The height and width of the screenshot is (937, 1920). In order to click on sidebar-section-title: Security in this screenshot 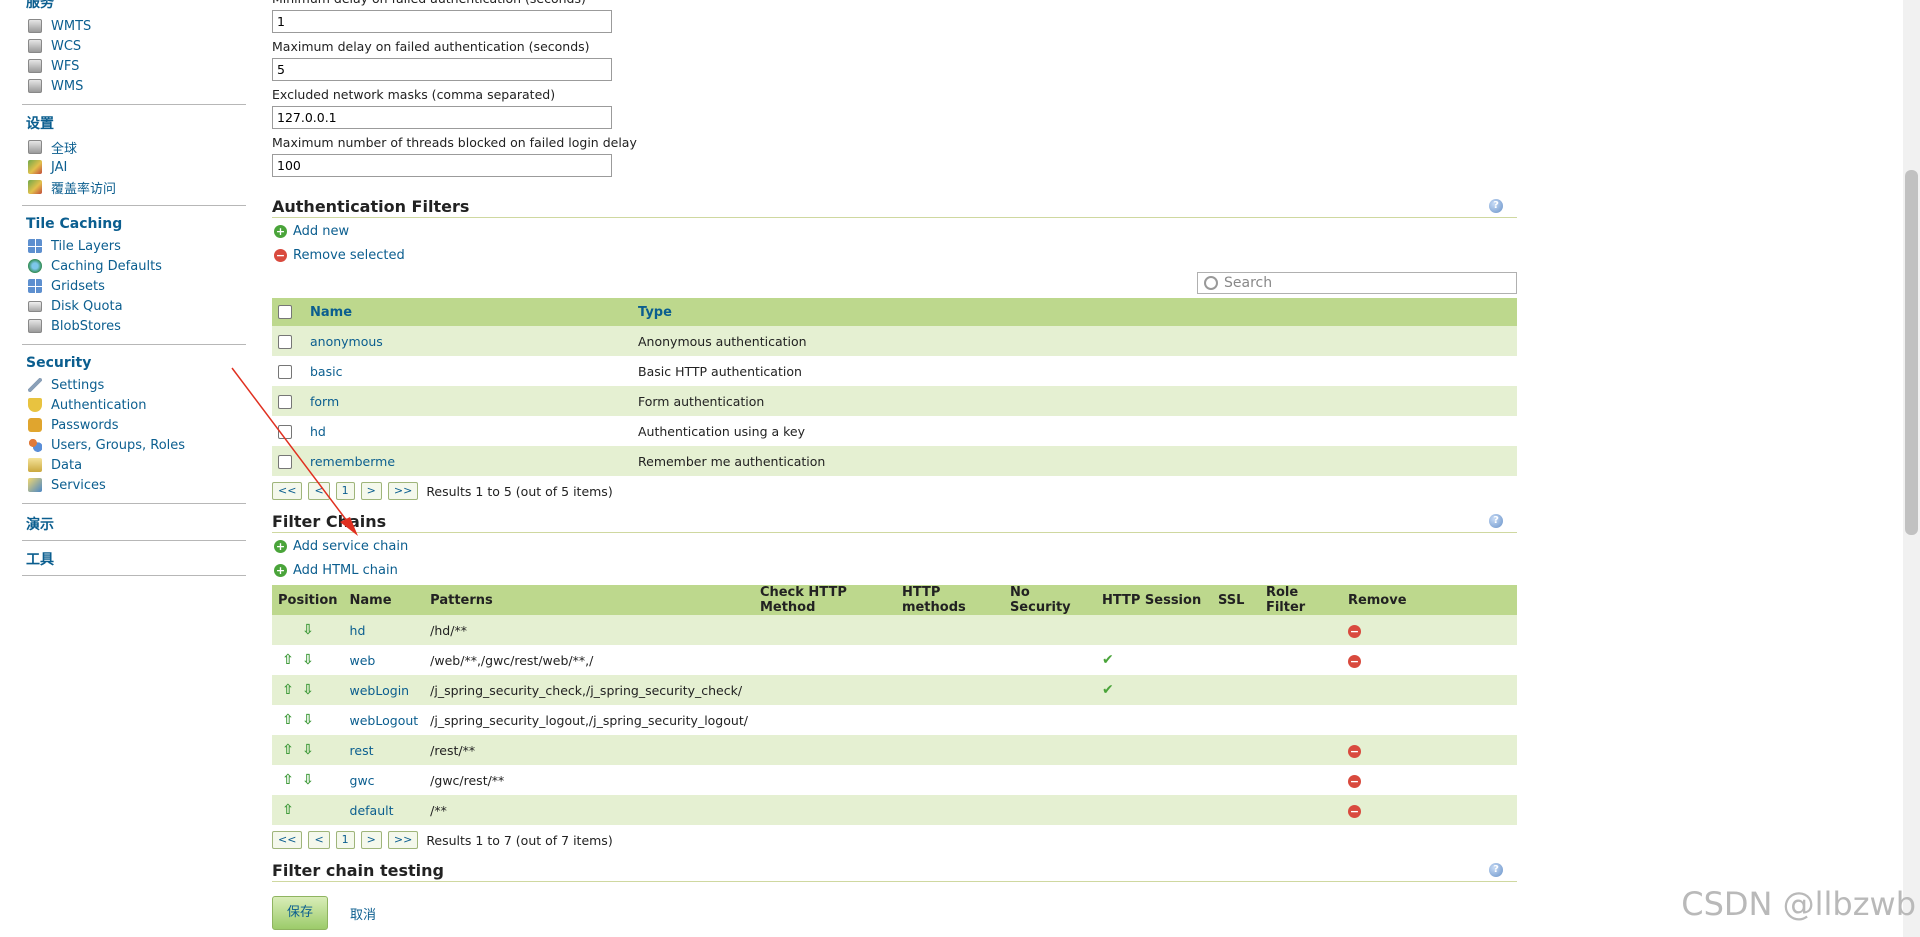, I will do `click(136, 363)`.